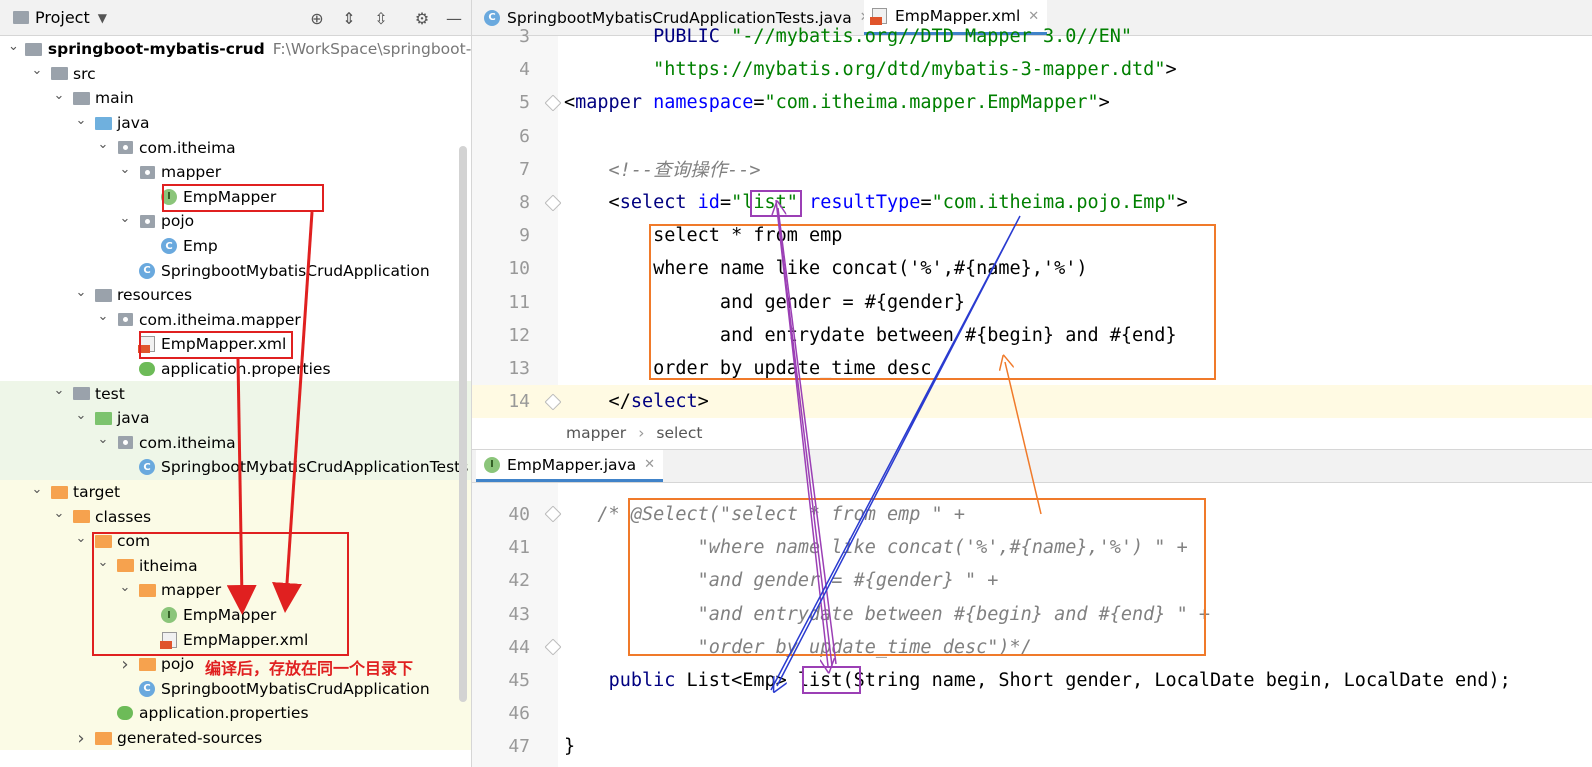 The width and height of the screenshot is (1592, 767). I want to click on tree-item-label: test, so click(110, 393).